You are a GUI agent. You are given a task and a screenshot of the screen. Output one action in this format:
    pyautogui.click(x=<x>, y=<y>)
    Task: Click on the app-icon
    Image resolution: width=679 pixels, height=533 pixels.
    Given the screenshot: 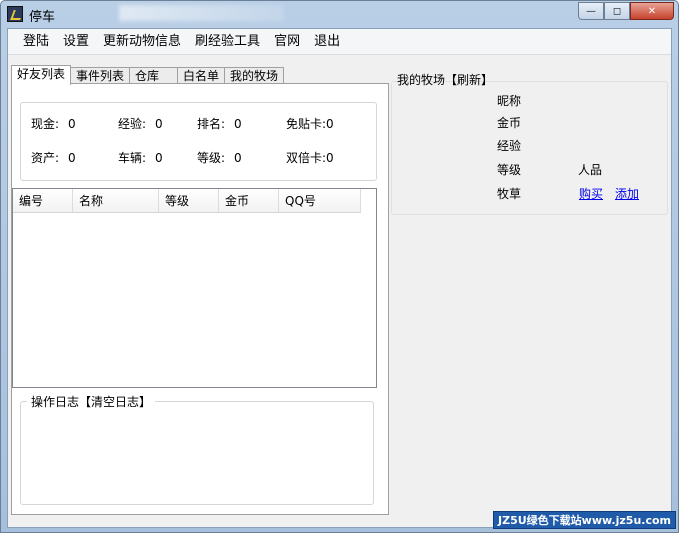 What is the action you would take?
    pyautogui.click(x=15, y=14)
    